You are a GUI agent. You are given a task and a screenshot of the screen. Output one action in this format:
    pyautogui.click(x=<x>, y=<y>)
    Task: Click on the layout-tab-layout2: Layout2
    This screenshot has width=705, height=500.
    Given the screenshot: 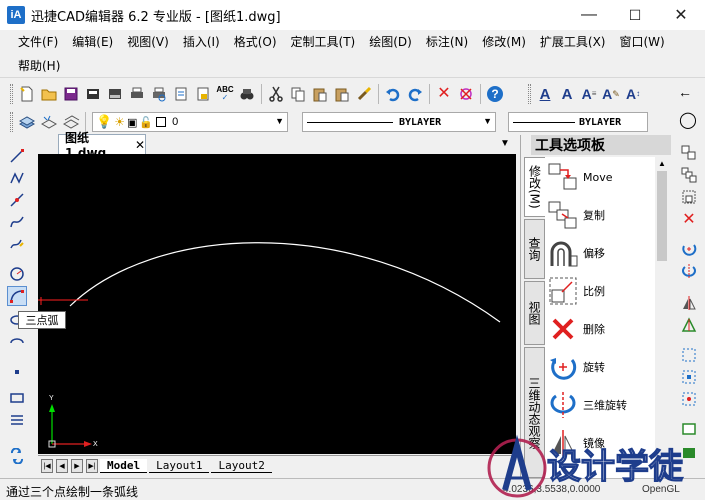 What is the action you would take?
    pyautogui.click(x=241, y=466)
    